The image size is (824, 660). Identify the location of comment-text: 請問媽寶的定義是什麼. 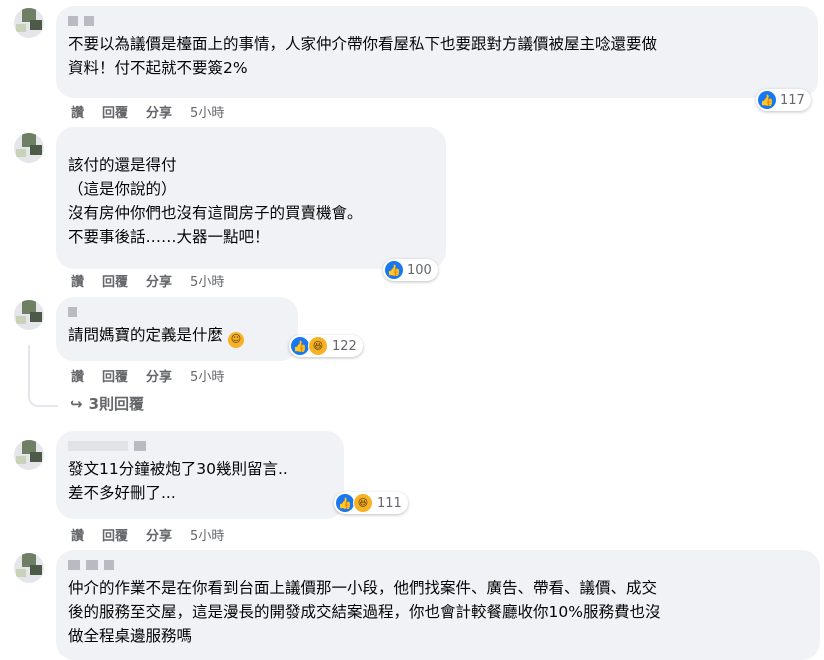
(146, 335).